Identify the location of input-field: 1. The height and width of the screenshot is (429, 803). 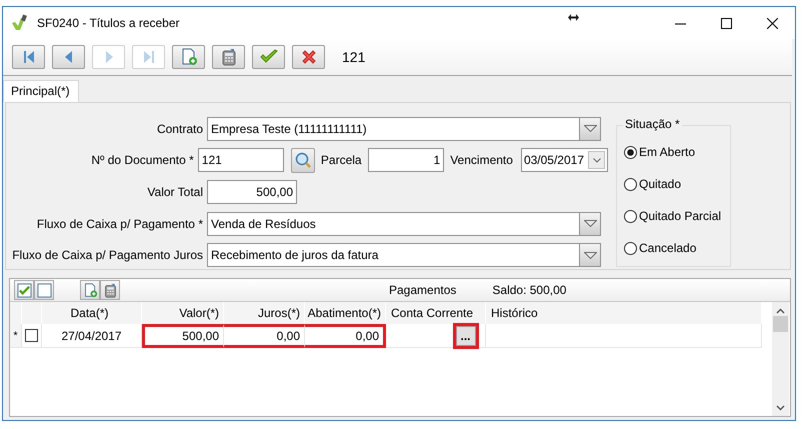
(406, 160).